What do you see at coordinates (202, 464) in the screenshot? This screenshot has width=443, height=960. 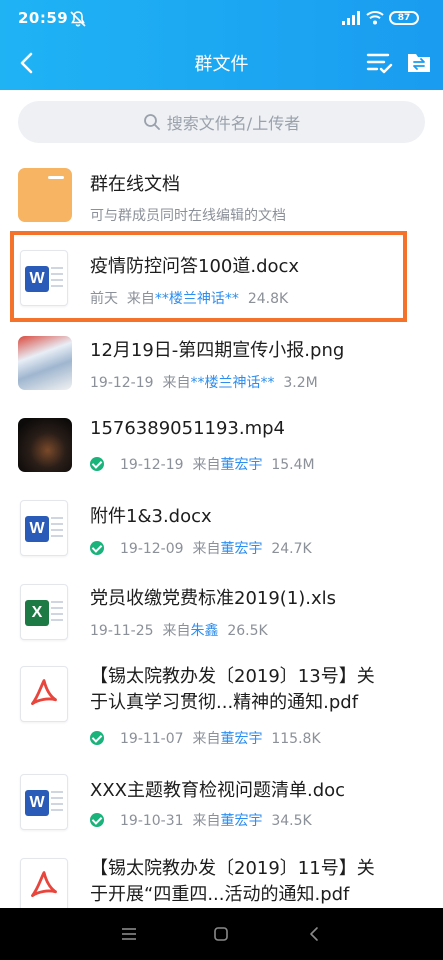 I see `file-meta: 19-12-19 来自董宏宇 15.4M` at bounding box center [202, 464].